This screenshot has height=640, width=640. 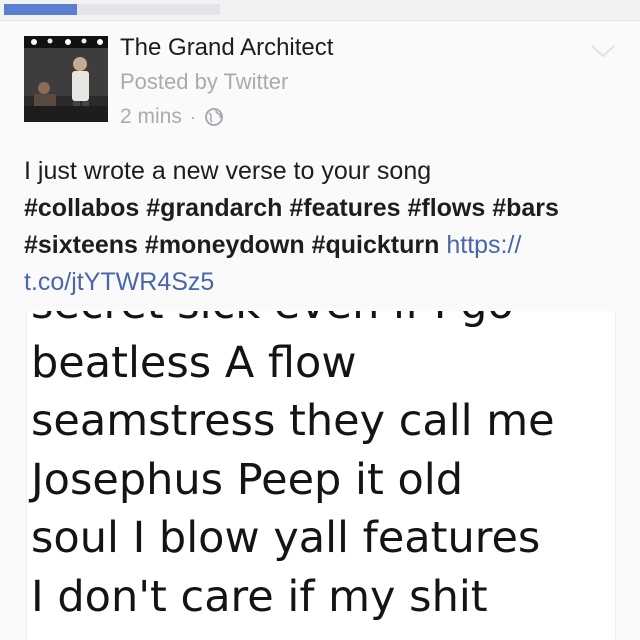 What do you see at coordinates (226, 48) in the screenshot?
I see `author-name: The Grand Architect` at bounding box center [226, 48].